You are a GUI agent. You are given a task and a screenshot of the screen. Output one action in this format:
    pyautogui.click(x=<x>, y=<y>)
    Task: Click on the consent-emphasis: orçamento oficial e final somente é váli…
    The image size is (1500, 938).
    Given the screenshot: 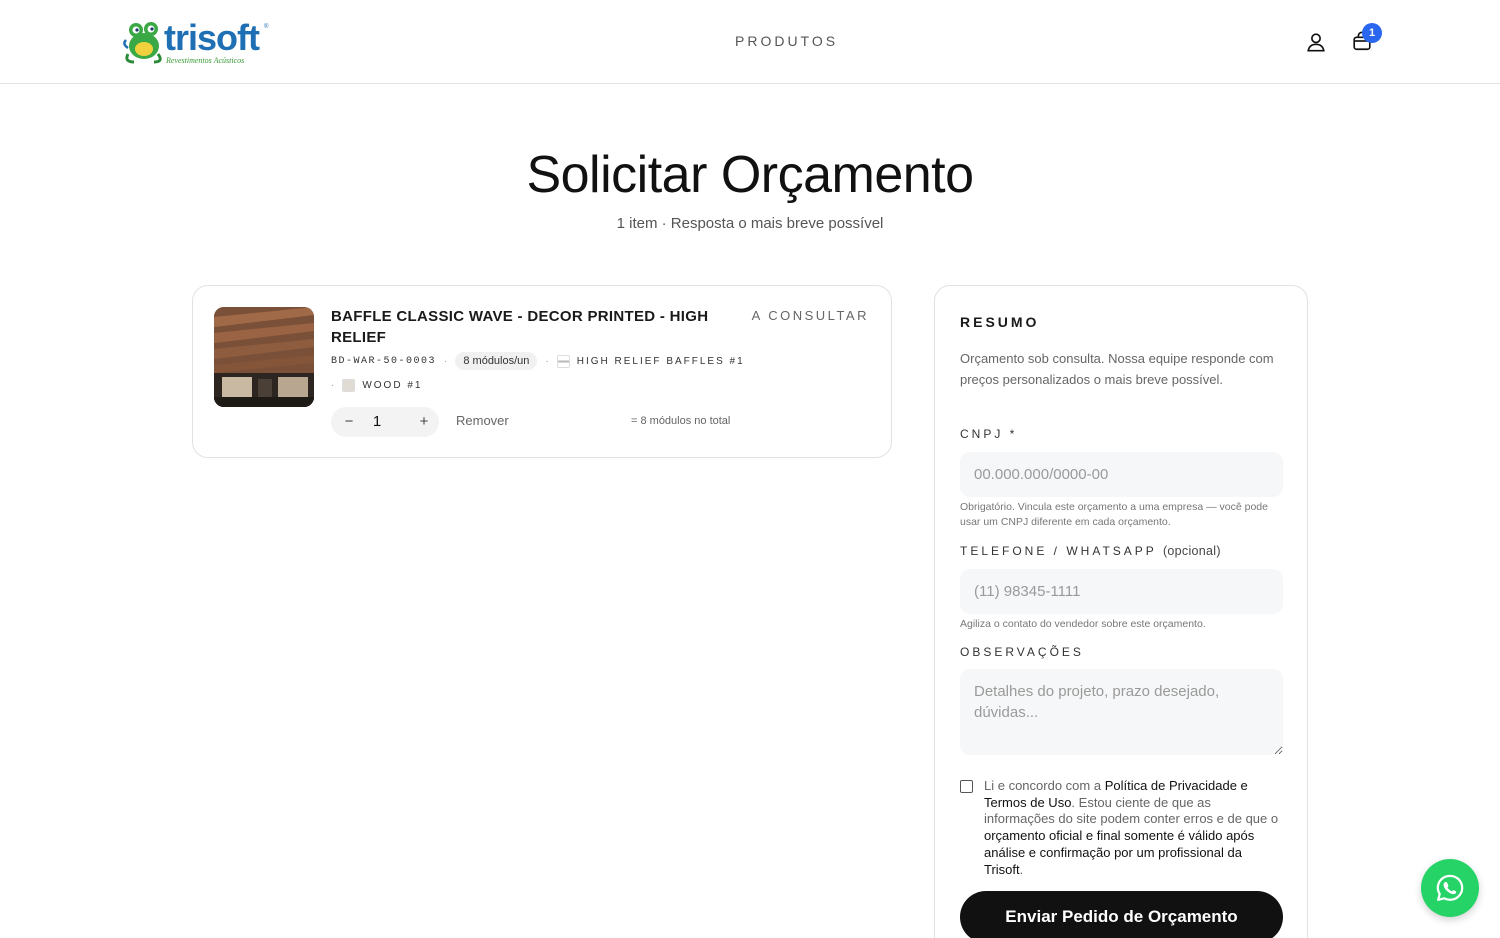 What is the action you would take?
    pyautogui.click(x=1119, y=852)
    